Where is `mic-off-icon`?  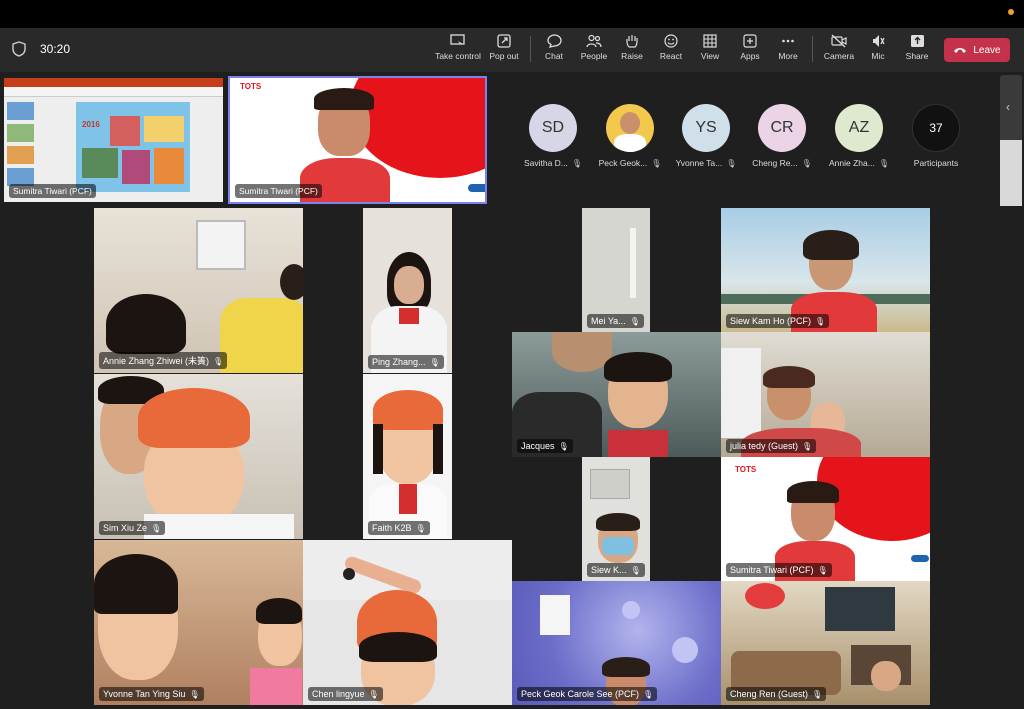
mic-off-icon is located at coordinates (879, 41).